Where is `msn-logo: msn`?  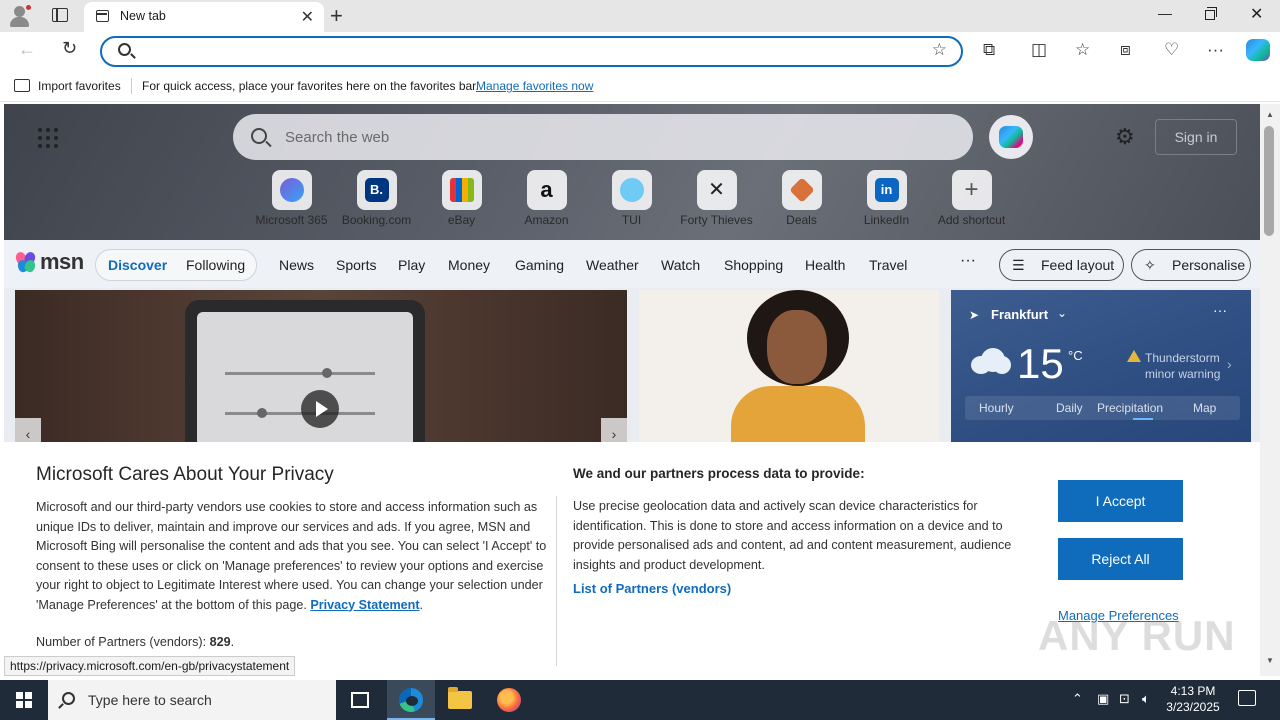
msn-logo: msn is located at coordinates (49, 263).